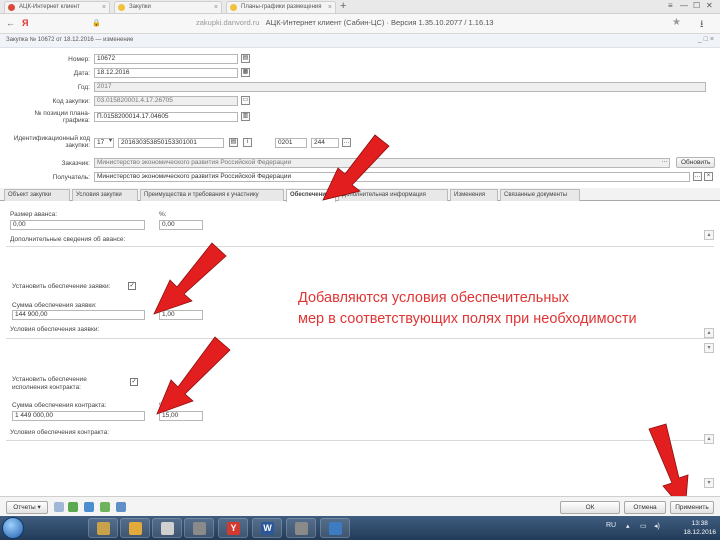 The height and width of the screenshot is (540, 720). What do you see at coordinates (702, 25) in the screenshot?
I see `download-icon: ⭳` at bounding box center [702, 25].